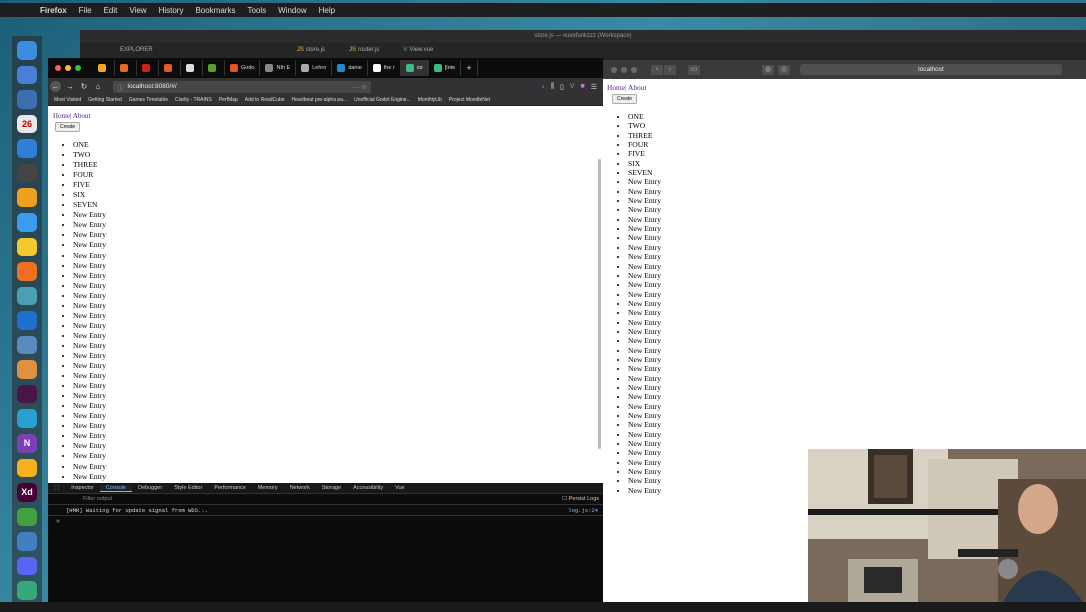  What do you see at coordinates (67, 100) in the screenshot?
I see `bookmark-item: Most Visited` at bounding box center [67, 100].